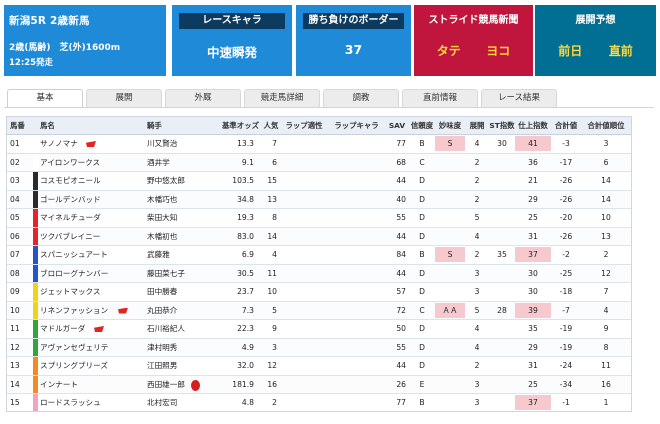  What do you see at coordinates (182, 181) in the screenshot?
I see `jockey-name: 野中悠太郎` at bounding box center [182, 181].